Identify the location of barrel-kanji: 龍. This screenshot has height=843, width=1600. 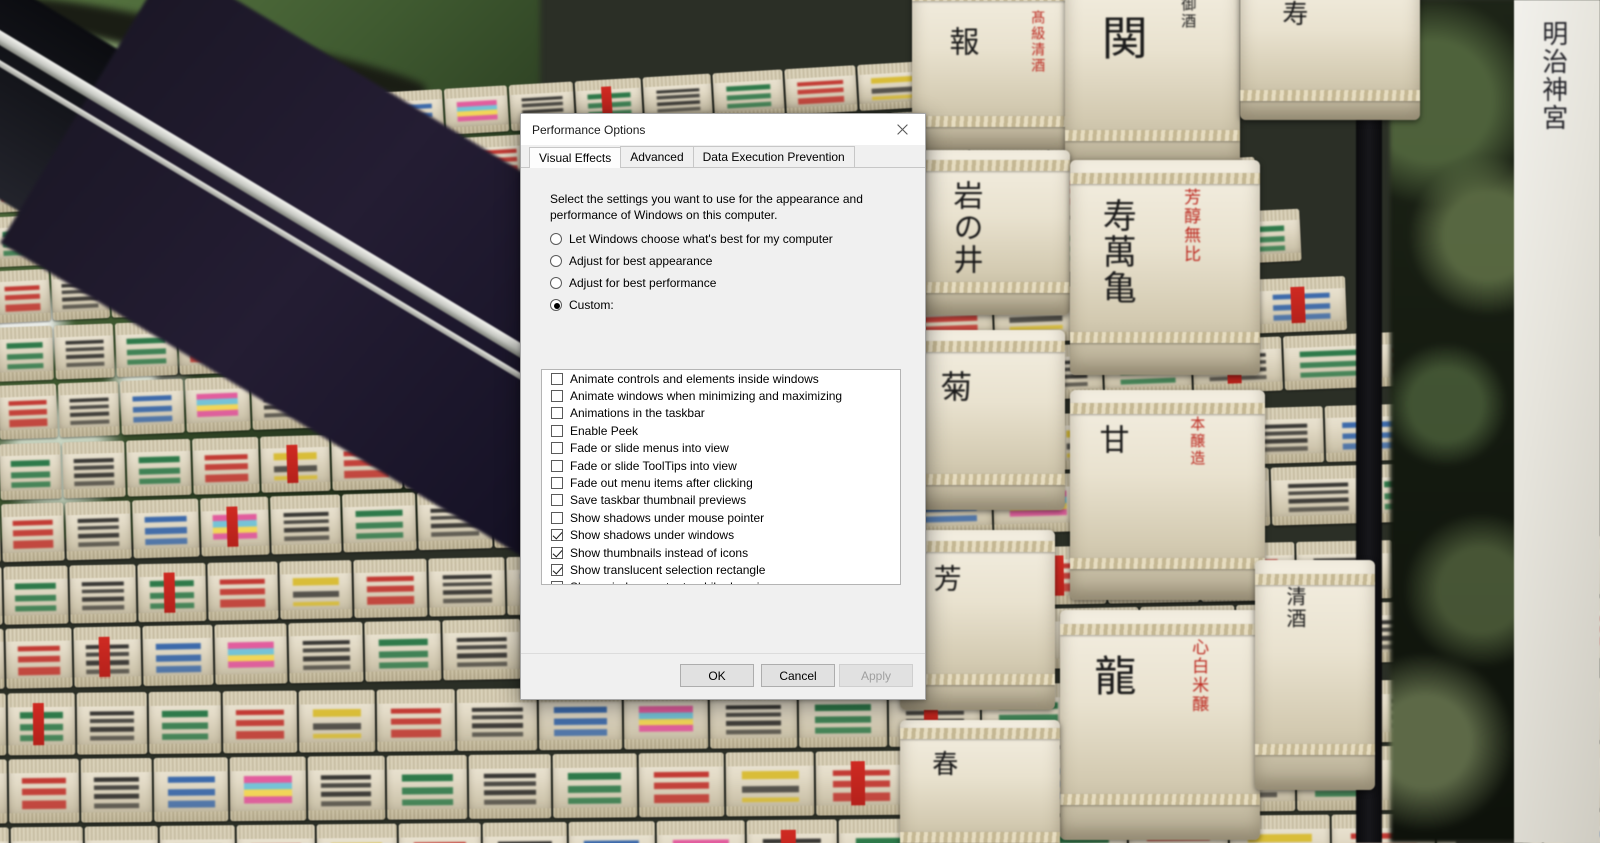
(1112, 676).